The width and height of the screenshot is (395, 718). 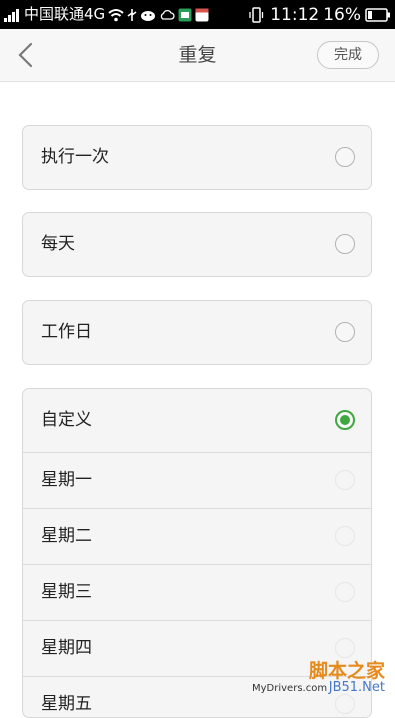 I want to click on wifi-icon, so click(x=116, y=14).